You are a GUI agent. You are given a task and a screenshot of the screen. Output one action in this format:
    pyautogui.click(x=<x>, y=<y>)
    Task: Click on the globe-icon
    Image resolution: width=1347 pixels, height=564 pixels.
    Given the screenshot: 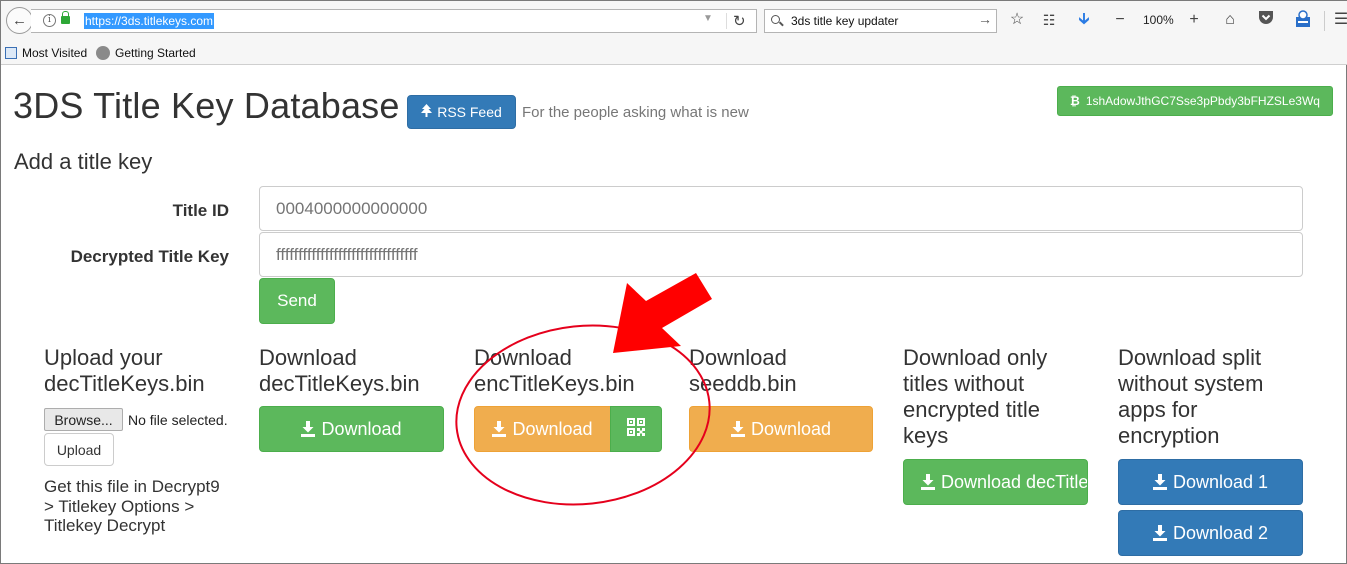 What is the action you would take?
    pyautogui.click(x=103, y=53)
    